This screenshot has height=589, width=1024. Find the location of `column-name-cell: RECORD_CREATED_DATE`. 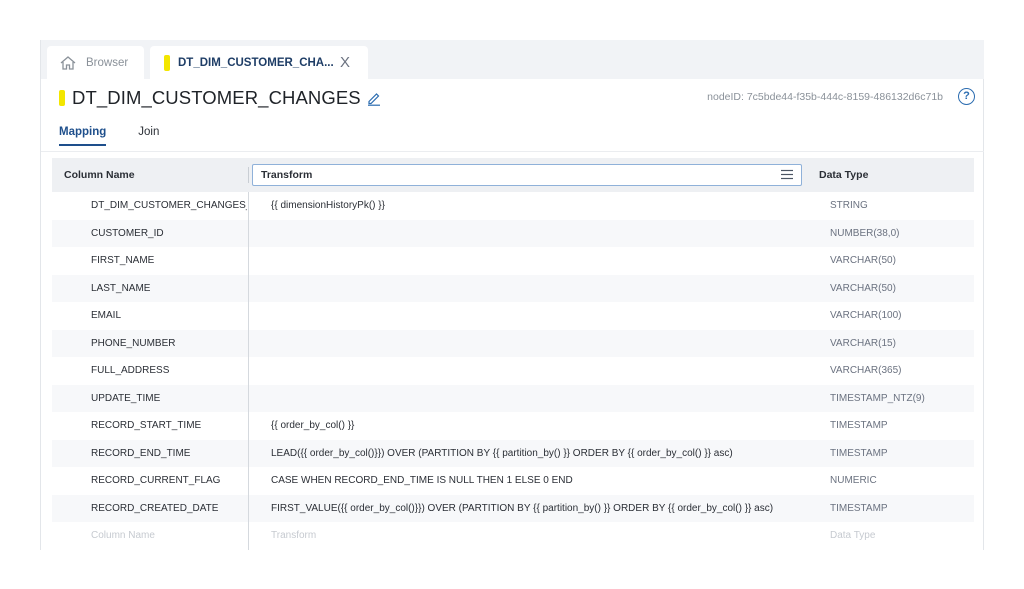

column-name-cell: RECORD_CREATED_DATE is located at coordinates (169, 509).